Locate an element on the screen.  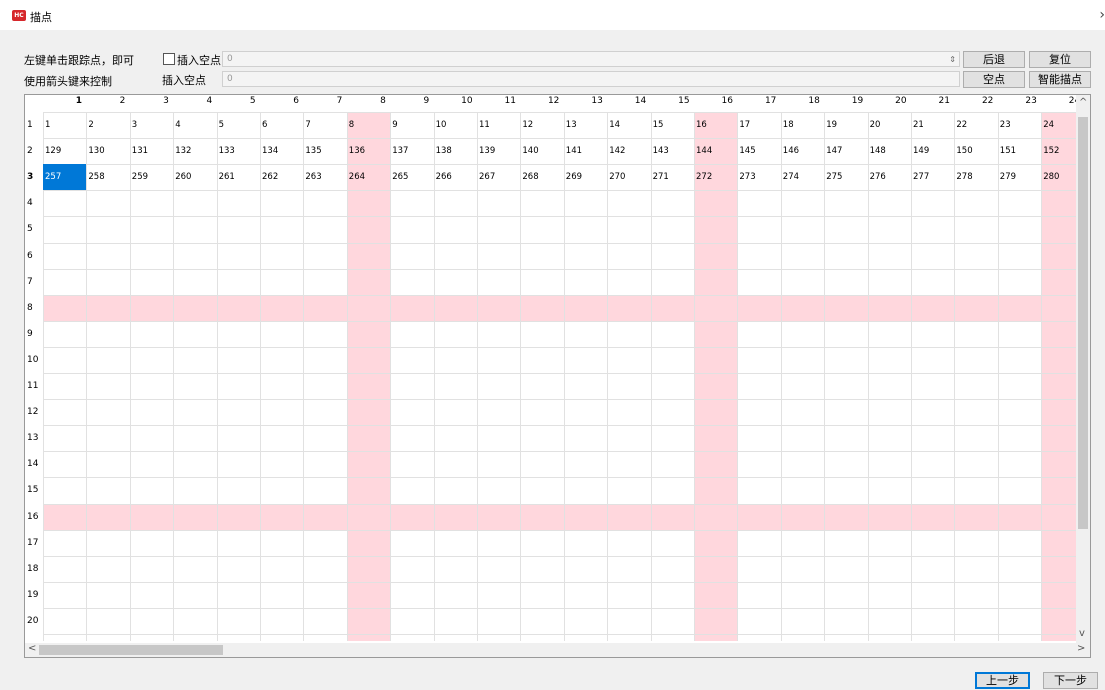
grid-cell: 143 is located at coordinates (672, 151).